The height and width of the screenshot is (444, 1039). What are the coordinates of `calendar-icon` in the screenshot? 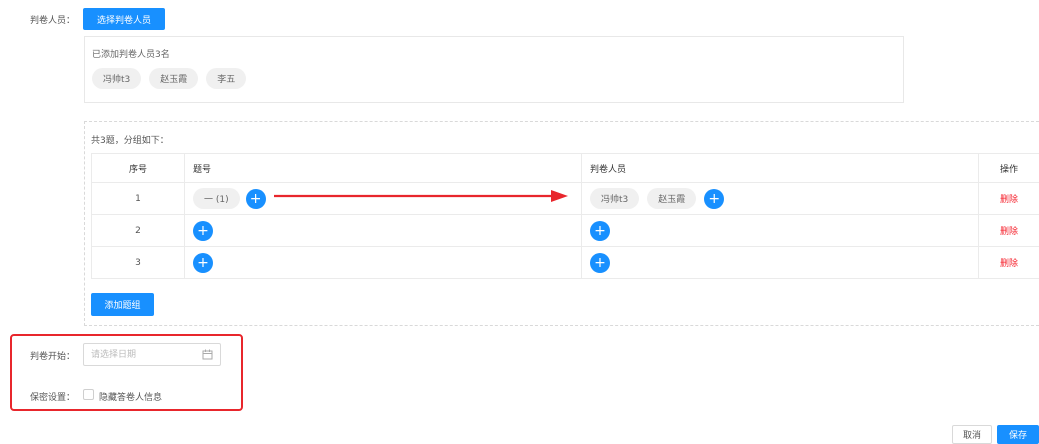 It's located at (207, 354).